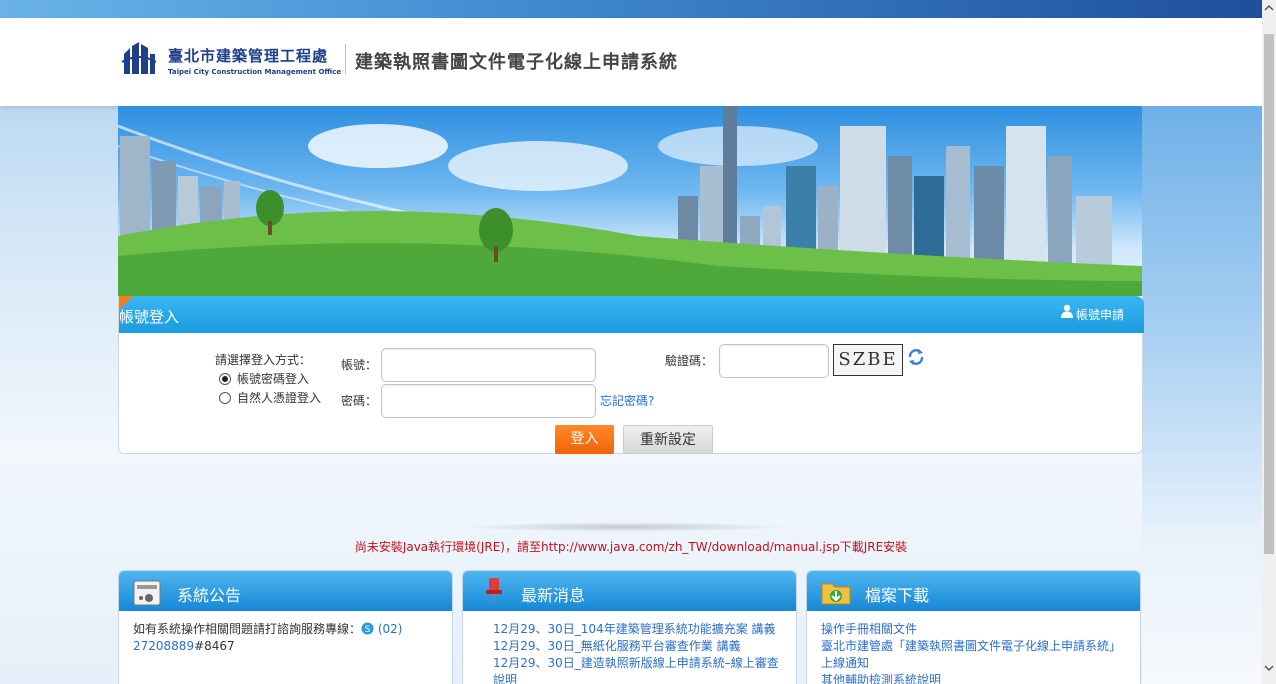 The width and height of the screenshot is (1276, 684). What do you see at coordinates (897, 595) in the screenshot?
I see `downloads-title: 檔案下載` at bounding box center [897, 595].